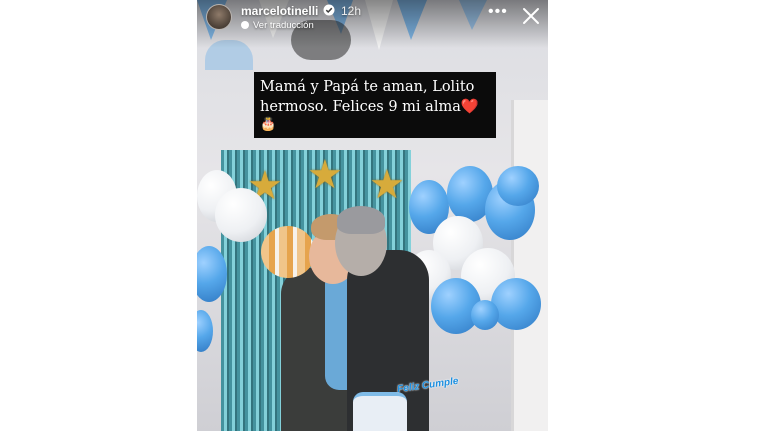  Describe the element at coordinates (360, 107) in the screenshot. I see `caption-text: hermoso. Felices 9 mi alma` at that location.